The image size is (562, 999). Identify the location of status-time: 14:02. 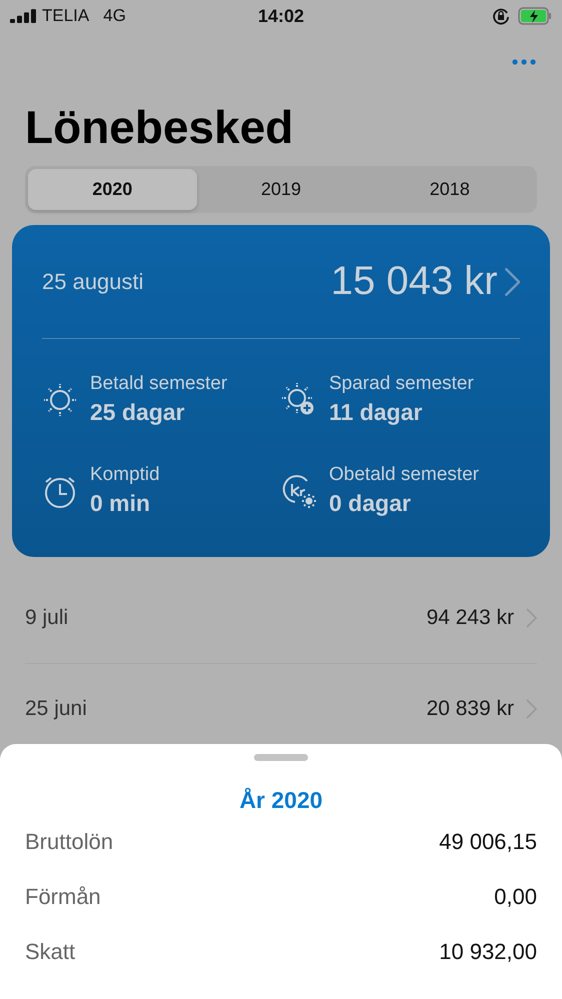
(281, 16).